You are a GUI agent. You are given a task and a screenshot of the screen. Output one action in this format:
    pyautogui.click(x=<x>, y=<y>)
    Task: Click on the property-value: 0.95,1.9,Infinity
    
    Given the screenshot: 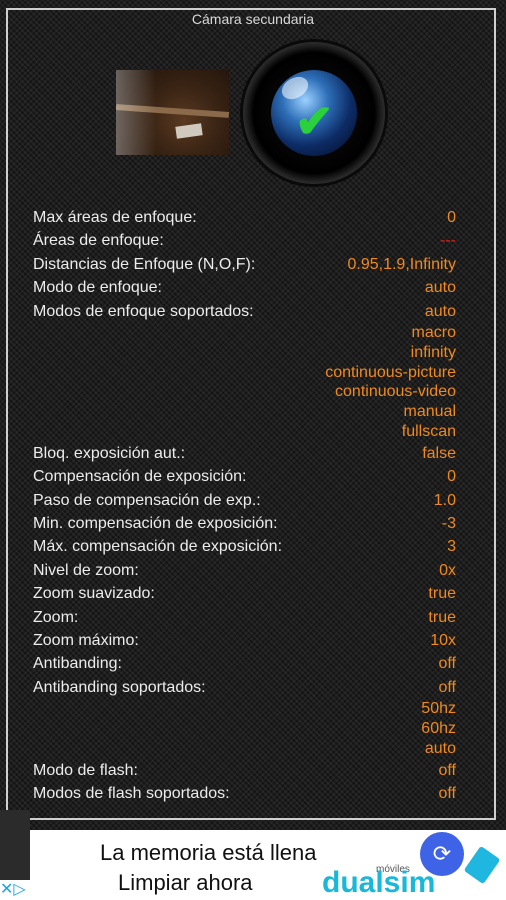 What is the action you would take?
    pyautogui.click(x=401, y=264)
    